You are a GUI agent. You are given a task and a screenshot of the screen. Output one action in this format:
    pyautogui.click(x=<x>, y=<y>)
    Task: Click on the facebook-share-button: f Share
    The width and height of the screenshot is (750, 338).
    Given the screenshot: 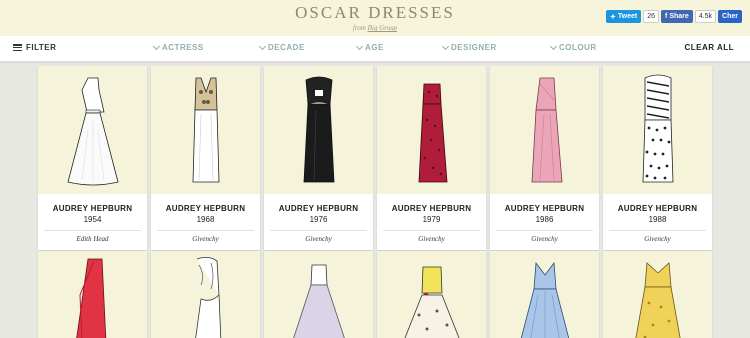 What is the action you would take?
    pyautogui.click(x=677, y=16)
    